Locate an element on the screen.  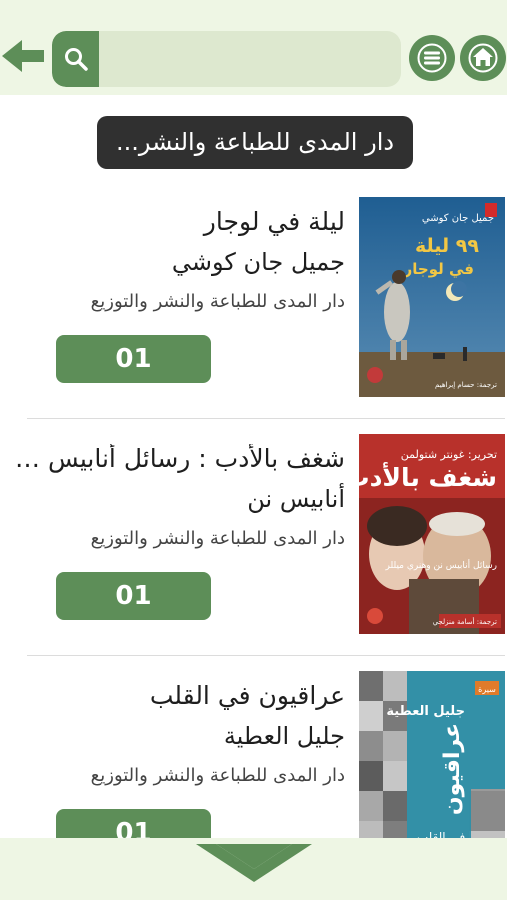
book-title: عراقيون في القلب is located at coordinates (247, 695).